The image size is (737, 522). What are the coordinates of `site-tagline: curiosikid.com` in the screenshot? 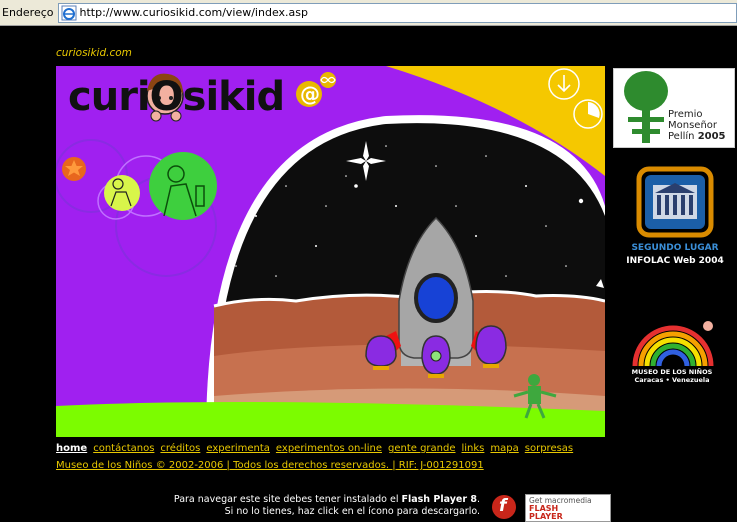 It's located at (94, 53).